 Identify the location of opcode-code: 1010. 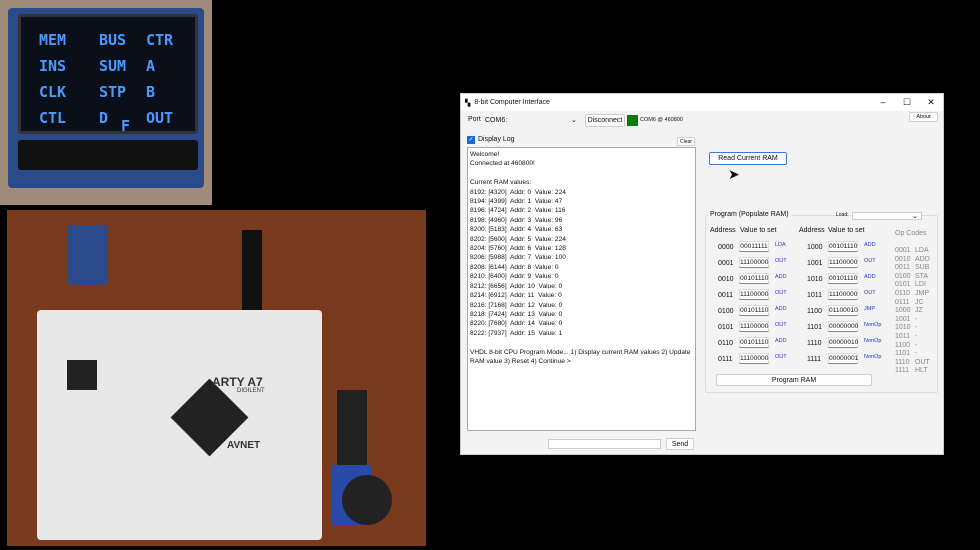
(903, 328).